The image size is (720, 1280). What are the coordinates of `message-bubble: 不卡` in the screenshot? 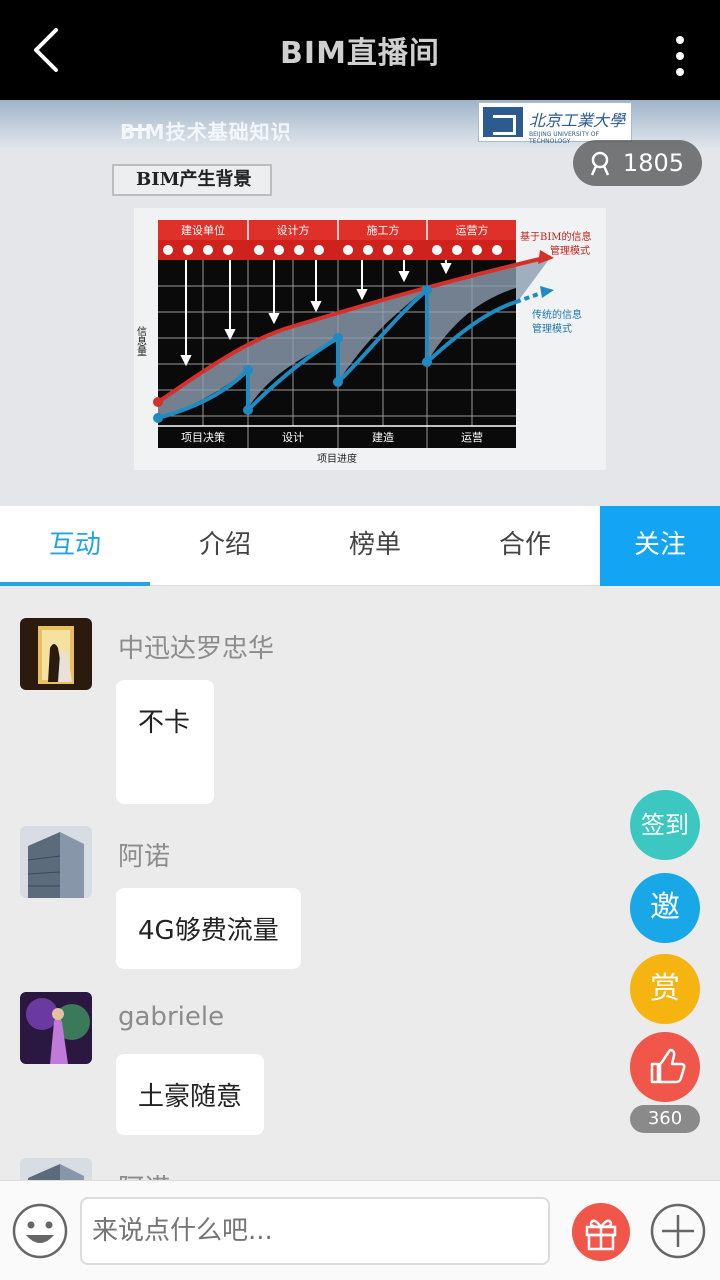 It's located at (165, 742).